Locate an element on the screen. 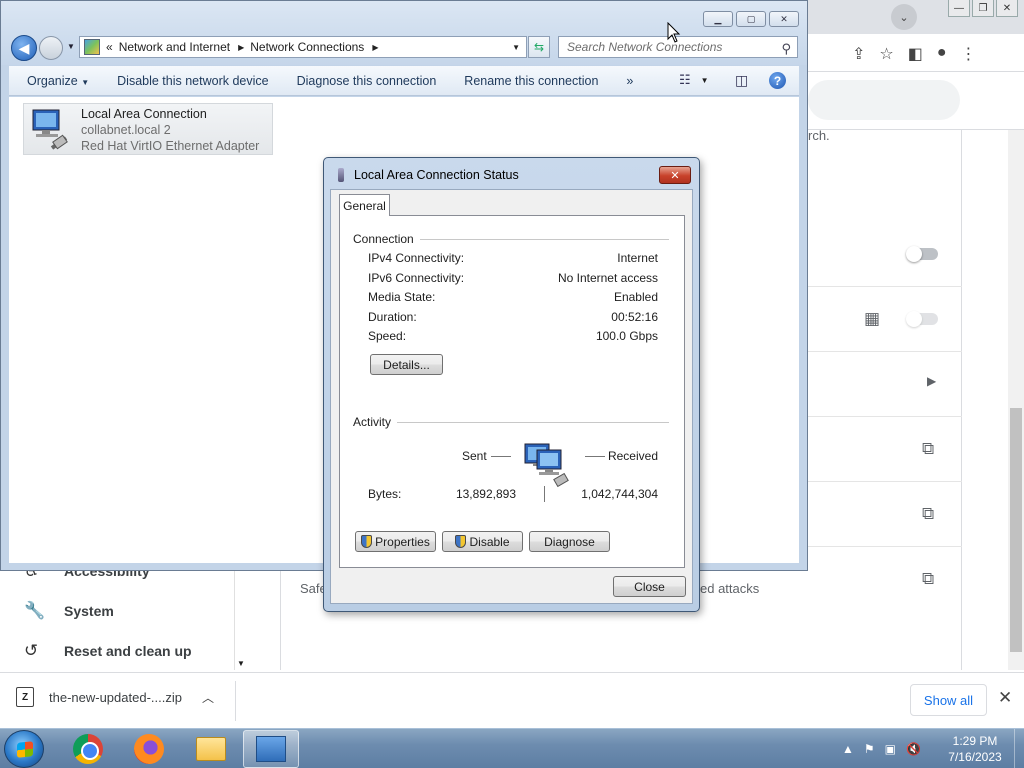  minimize-button: ▁ is located at coordinates (718, 19).